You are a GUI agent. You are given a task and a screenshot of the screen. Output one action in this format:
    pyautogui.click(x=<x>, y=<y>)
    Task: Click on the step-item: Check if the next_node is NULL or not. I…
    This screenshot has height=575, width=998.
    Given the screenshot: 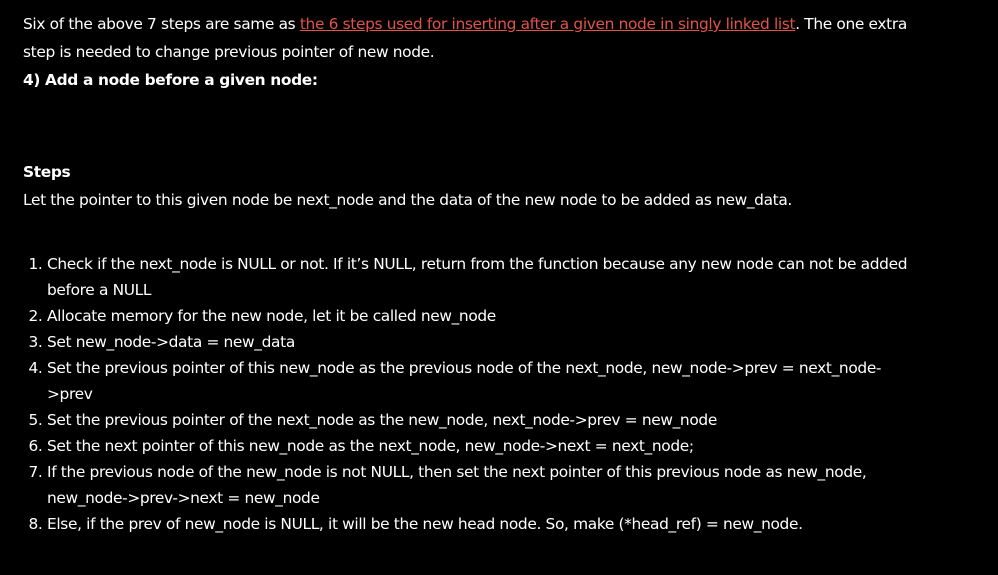 What is the action you would take?
    pyautogui.click(x=485, y=277)
    